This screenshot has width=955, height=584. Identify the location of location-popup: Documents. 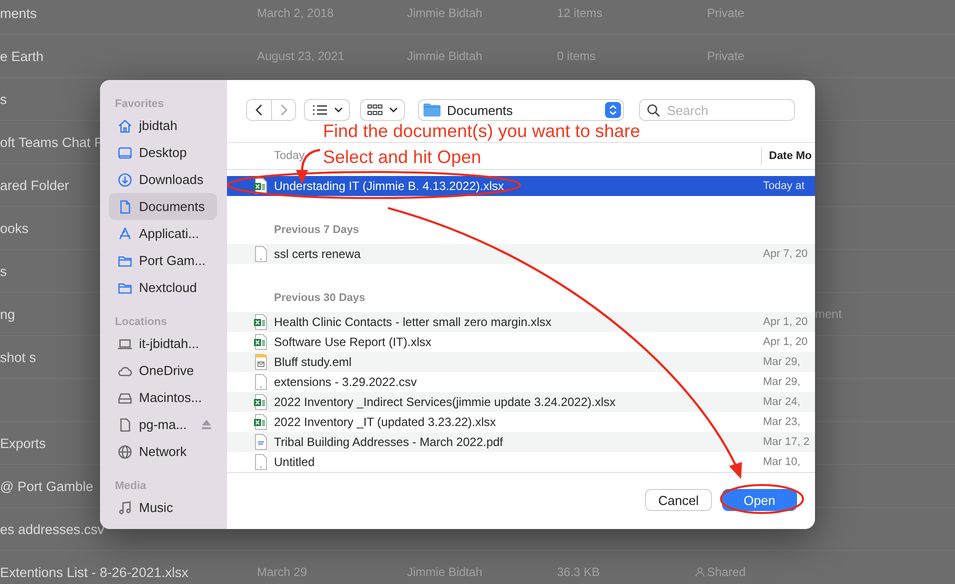
(521, 110).